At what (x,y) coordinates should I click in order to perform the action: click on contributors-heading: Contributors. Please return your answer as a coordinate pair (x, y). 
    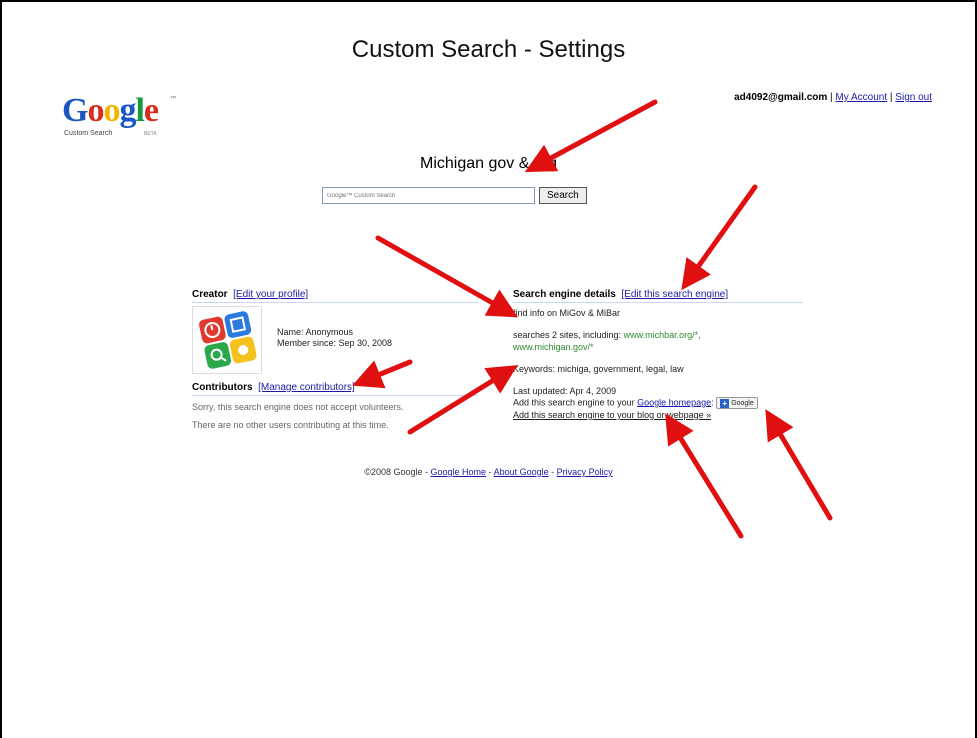
    Looking at the image, I should click on (222, 387).